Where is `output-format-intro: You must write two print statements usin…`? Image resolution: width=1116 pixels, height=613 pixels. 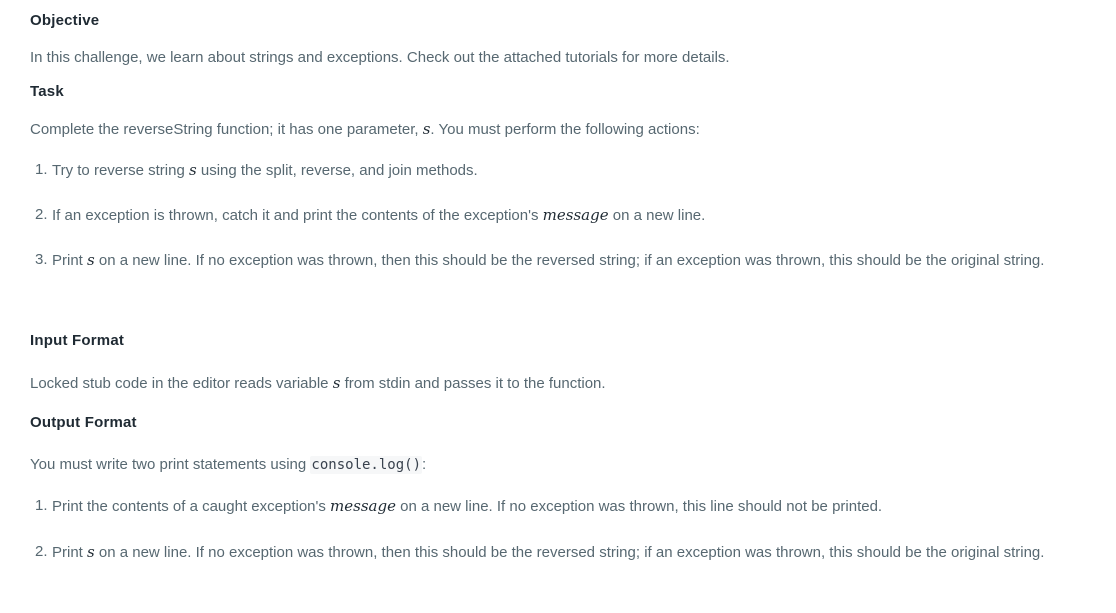
output-format-intro: You must write two print statements usin… is located at coordinates (228, 465).